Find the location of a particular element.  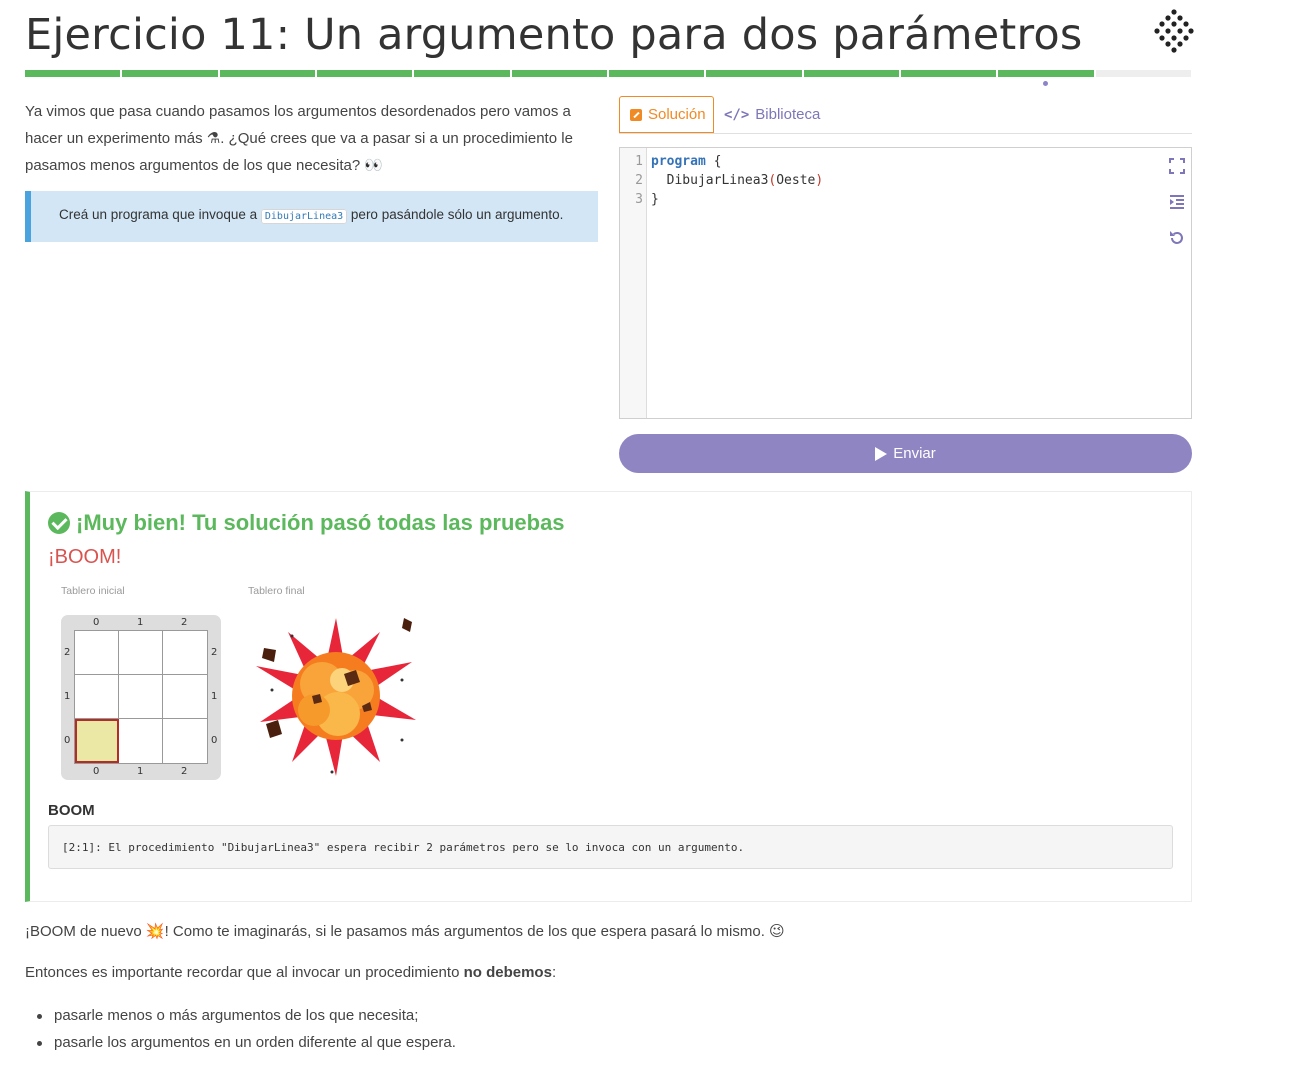

line-number-gutter: 1 2 3 is located at coordinates (633, 283).